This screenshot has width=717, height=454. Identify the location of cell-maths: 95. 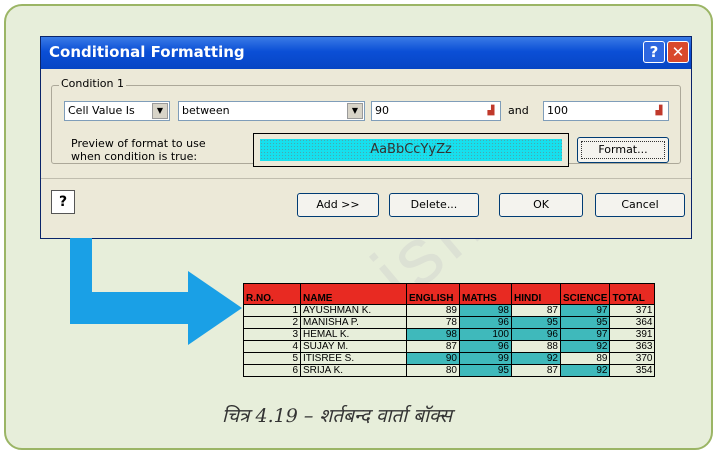
(485, 370).